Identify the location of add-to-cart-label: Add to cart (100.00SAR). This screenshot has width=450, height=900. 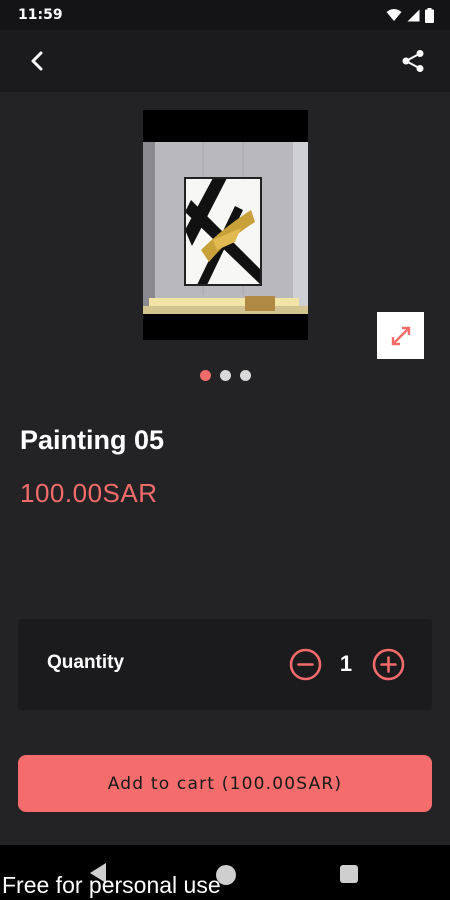
(225, 783).